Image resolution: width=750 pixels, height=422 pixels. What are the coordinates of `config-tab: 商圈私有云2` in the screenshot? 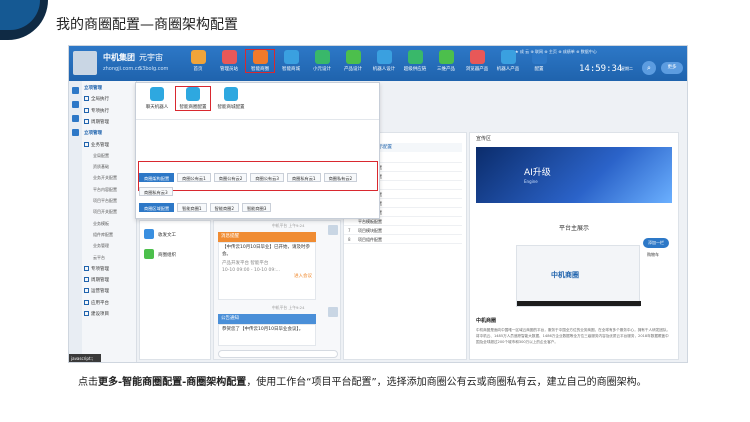 It's located at (340, 177).